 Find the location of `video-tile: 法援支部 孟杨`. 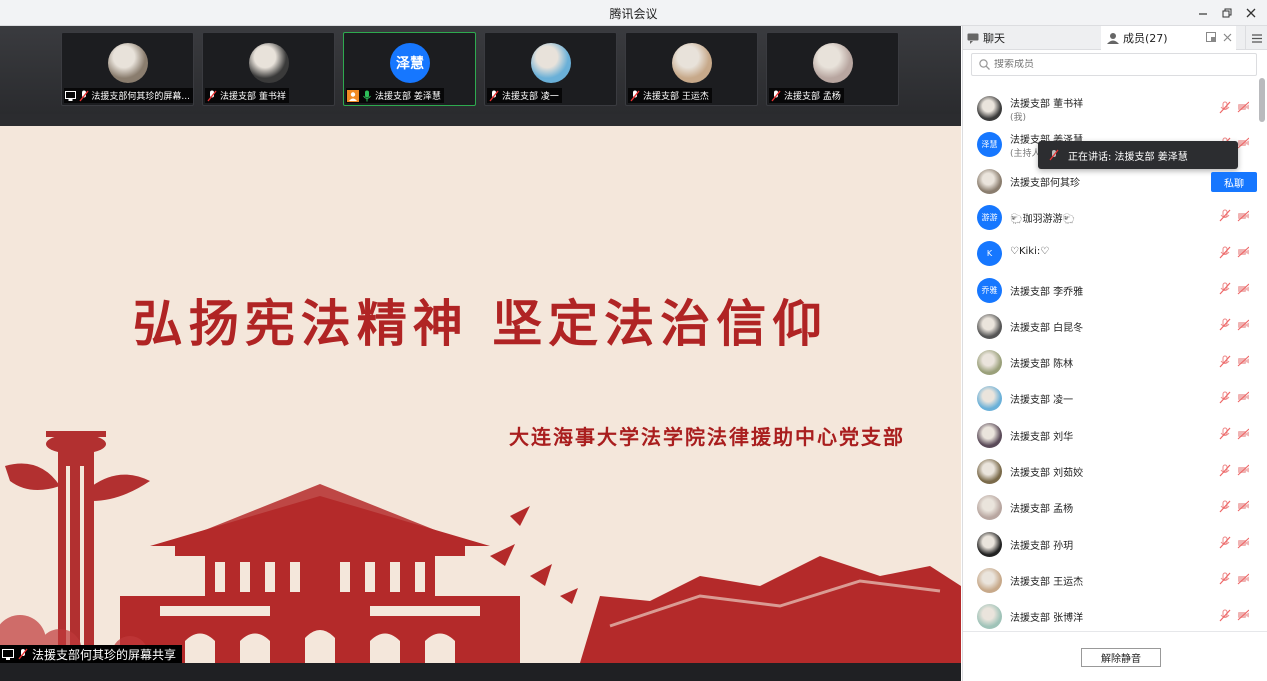

video-tile: 法援支部 孟杨 is located at coordinates (832, 69).